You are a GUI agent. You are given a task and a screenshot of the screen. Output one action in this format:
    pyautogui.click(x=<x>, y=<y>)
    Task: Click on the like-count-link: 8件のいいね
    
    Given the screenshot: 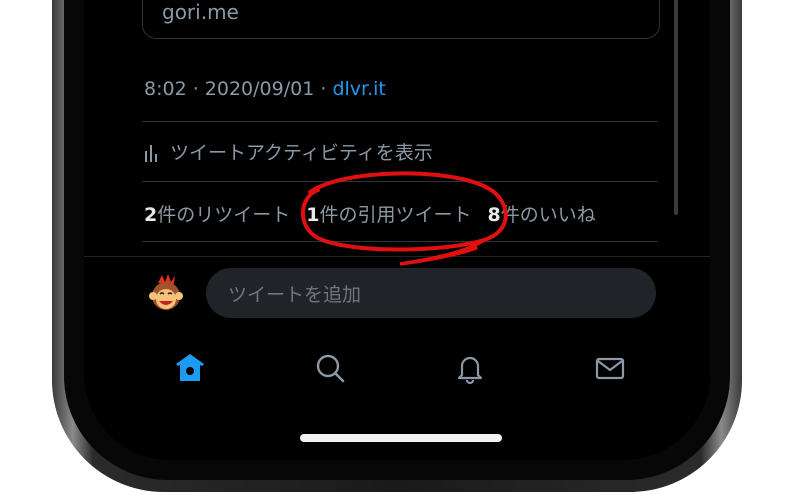 What is the action you would take?
    pyautogui.click(x=542, y=213)
    